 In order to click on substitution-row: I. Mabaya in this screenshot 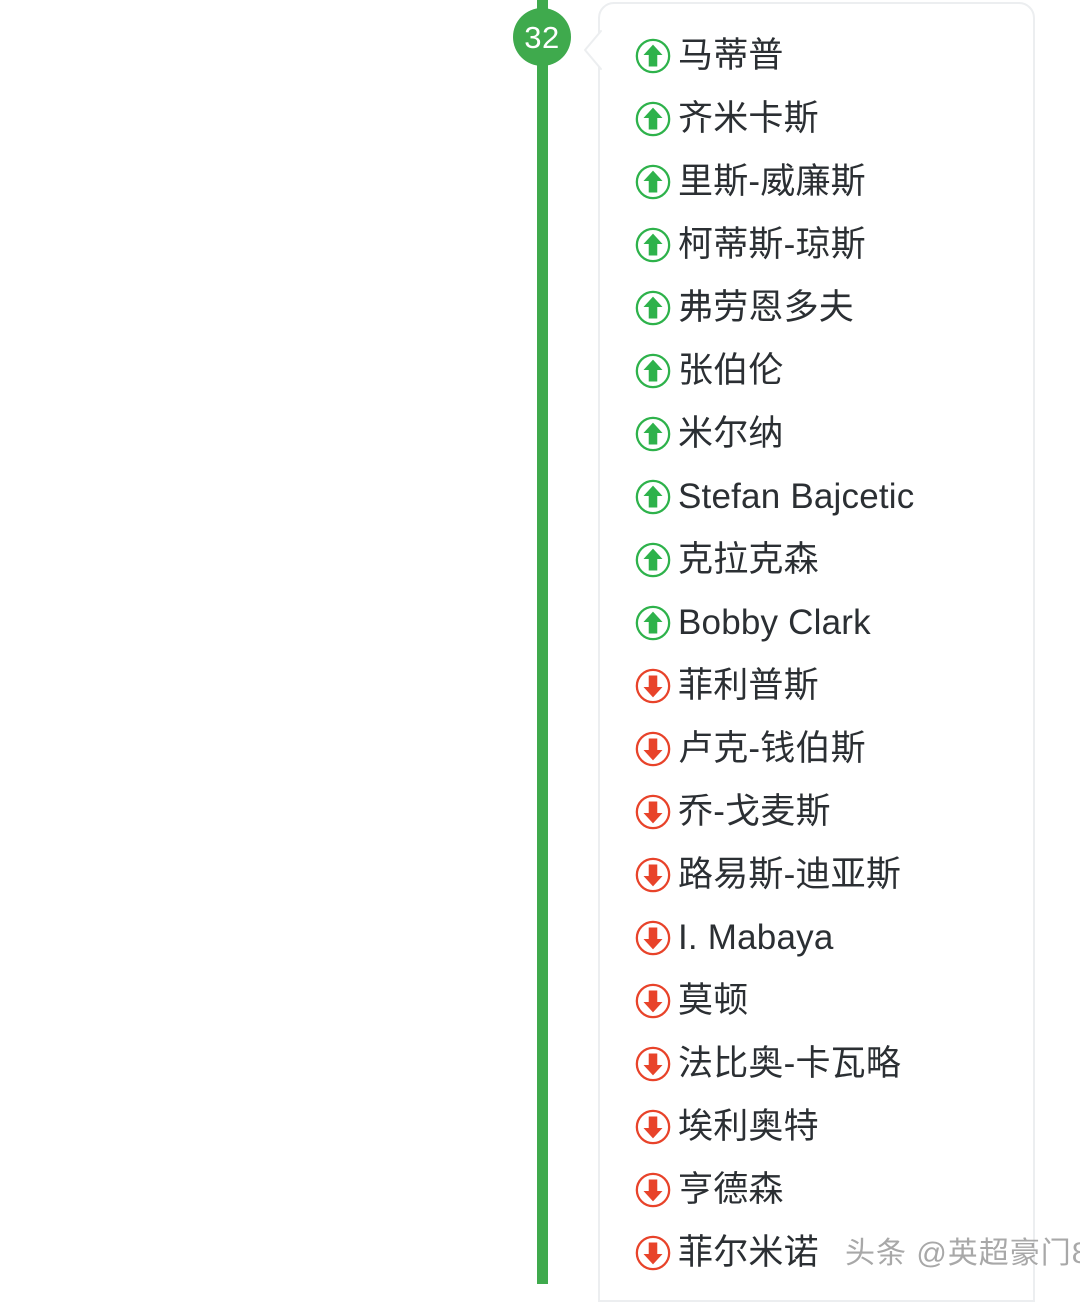, I will do `click(834, 937)`.